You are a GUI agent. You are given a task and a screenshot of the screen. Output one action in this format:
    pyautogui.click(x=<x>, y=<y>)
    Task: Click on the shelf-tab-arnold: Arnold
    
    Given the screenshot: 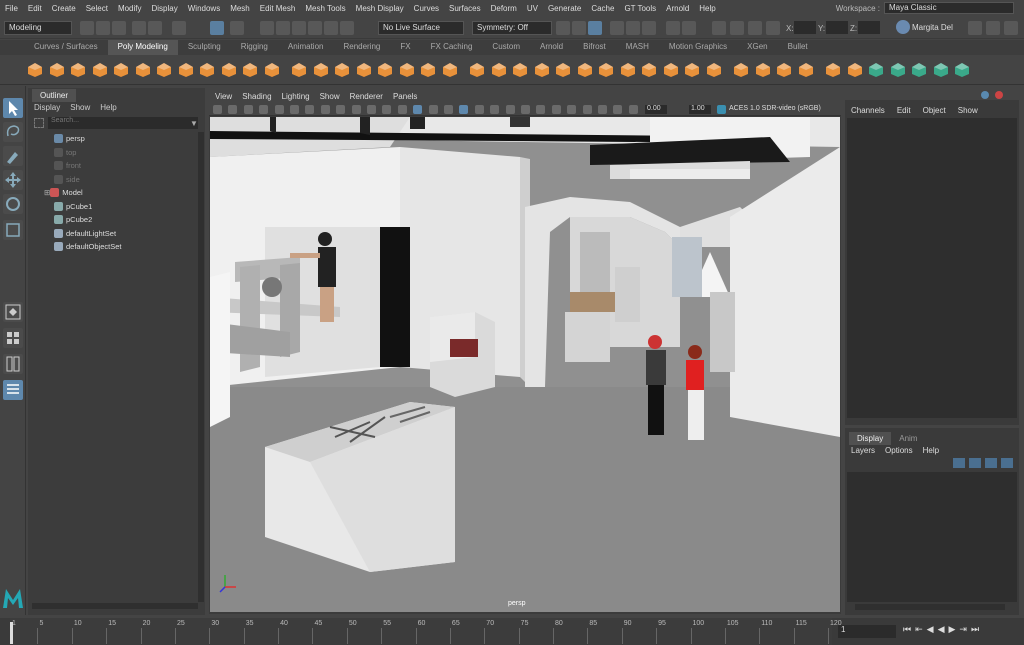 What is the action you would take?
    pyautogui.click(x=551, y=47)
    